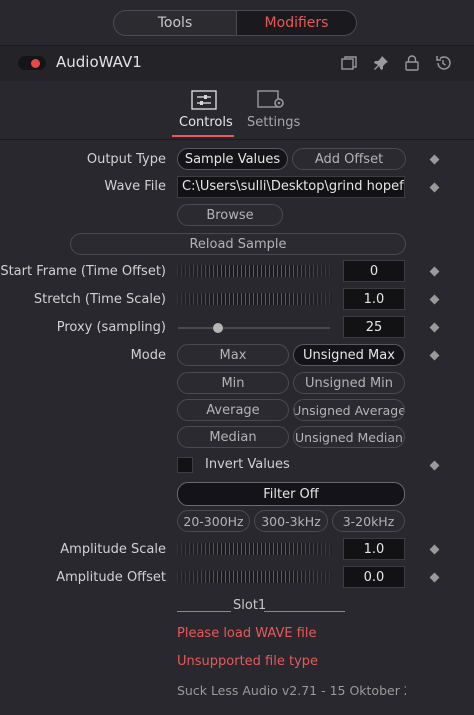 This screenshot has width=474, height=715. I want to click on proxy-input: 25, so click(374, 327).